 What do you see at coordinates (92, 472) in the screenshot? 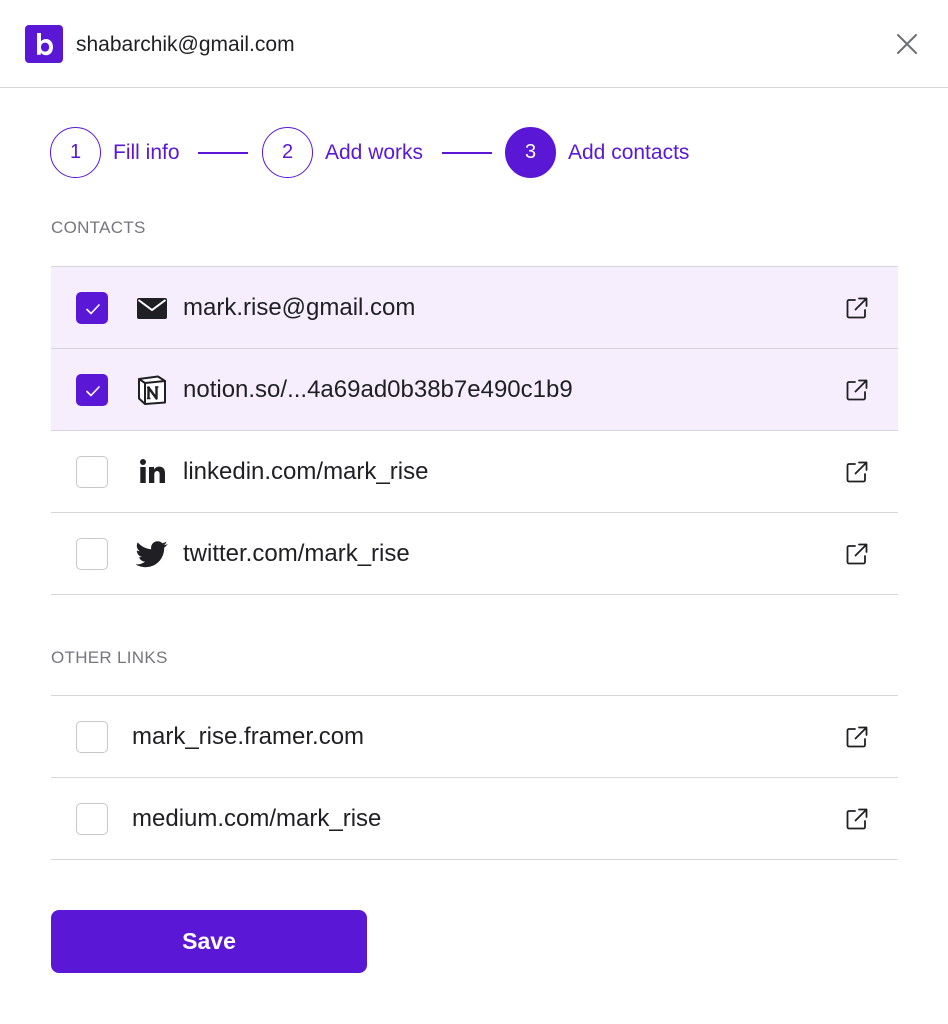
I see `contact-linkedin-checkbox` at bounding box center [92, 472].